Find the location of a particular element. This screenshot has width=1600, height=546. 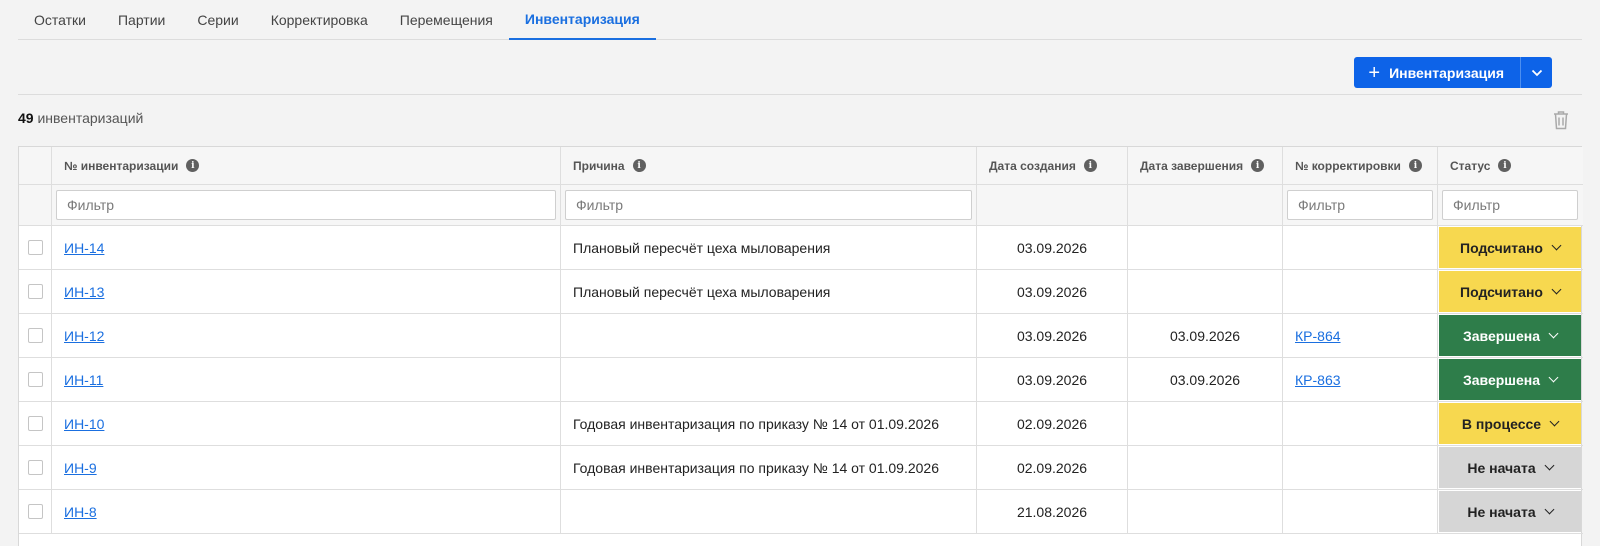

inventory-number-link: ИН-12 is located at coordinates (78, 336).